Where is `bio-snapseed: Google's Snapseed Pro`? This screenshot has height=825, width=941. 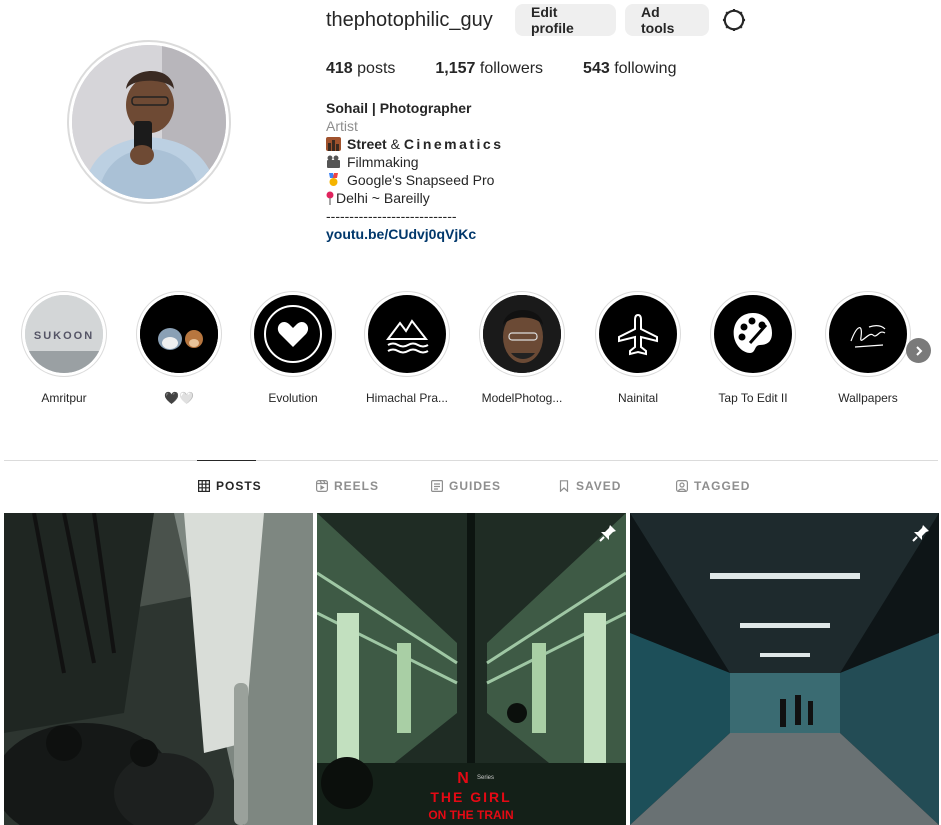 bio-snapseed: Google's Snapseed Pro is located at coordinates (421, 180).